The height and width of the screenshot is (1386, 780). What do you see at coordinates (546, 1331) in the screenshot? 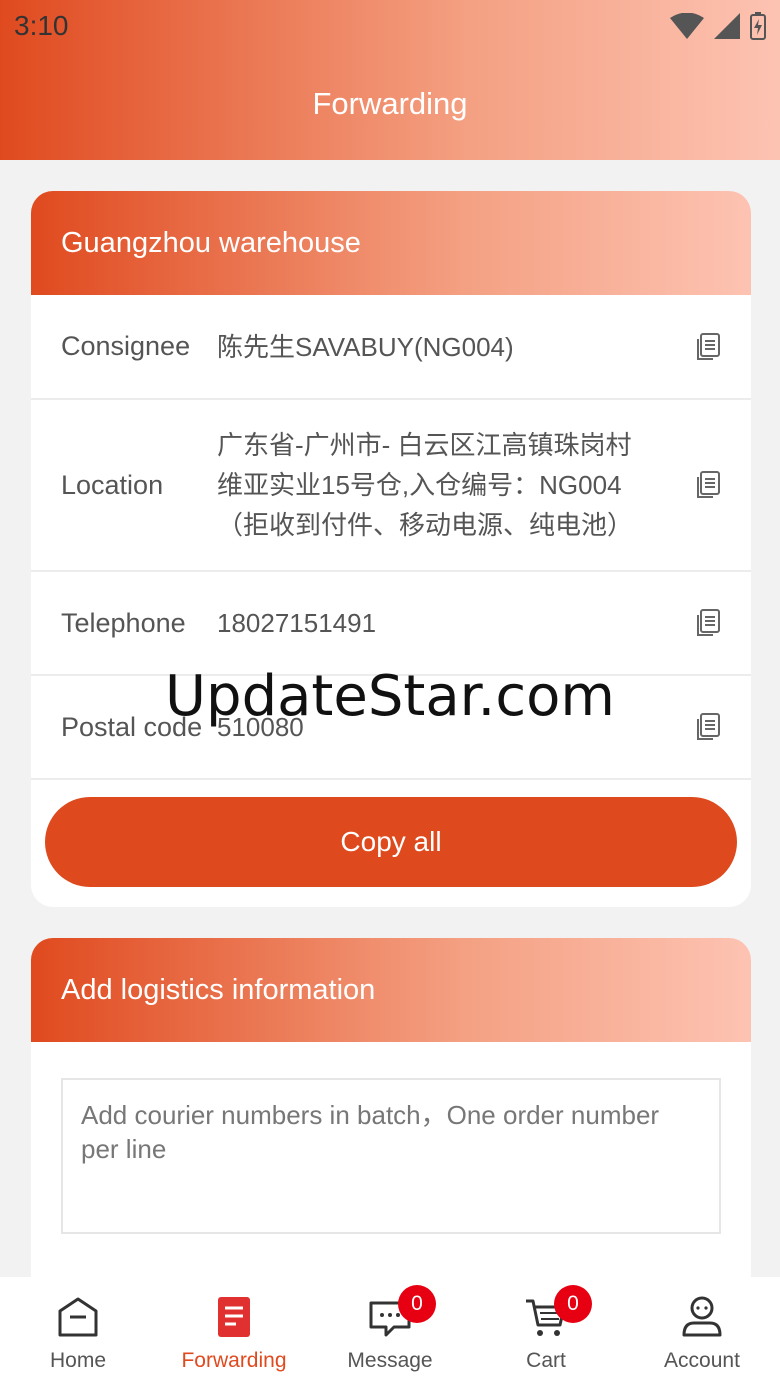
I see `tab-cart: 0 Cart` at bounding box center [546, 1331].